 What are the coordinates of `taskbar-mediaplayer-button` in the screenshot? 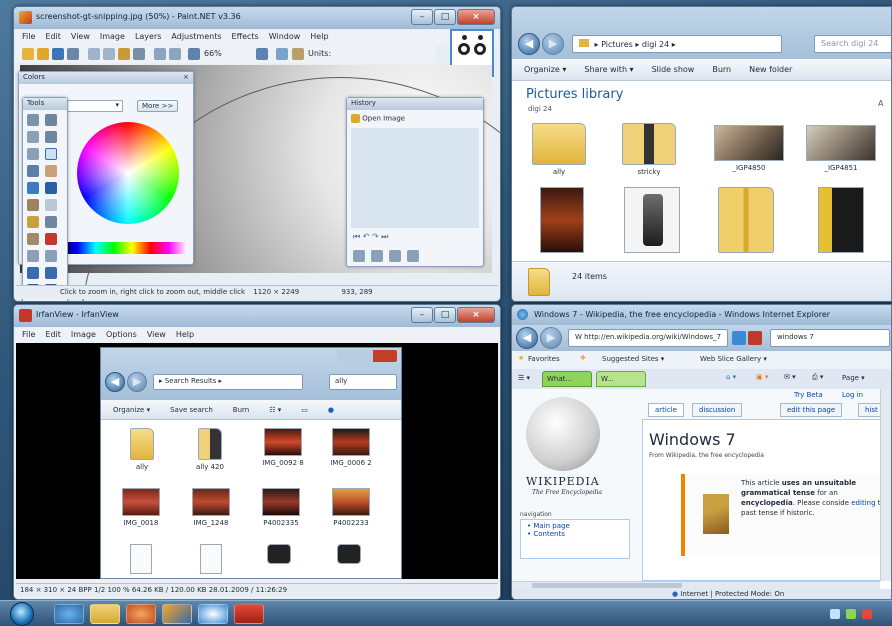 It's located at (141, 614).